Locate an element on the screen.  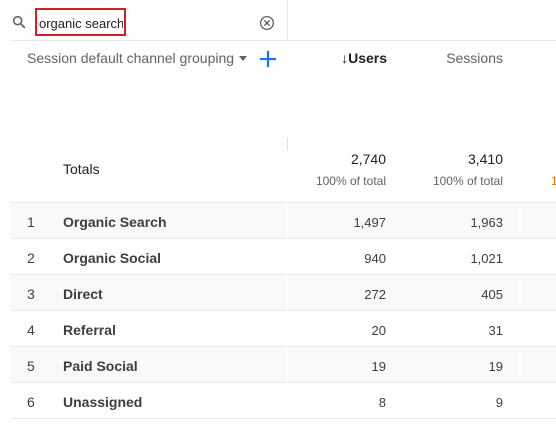
search-input is located at coordinates (81, 23).